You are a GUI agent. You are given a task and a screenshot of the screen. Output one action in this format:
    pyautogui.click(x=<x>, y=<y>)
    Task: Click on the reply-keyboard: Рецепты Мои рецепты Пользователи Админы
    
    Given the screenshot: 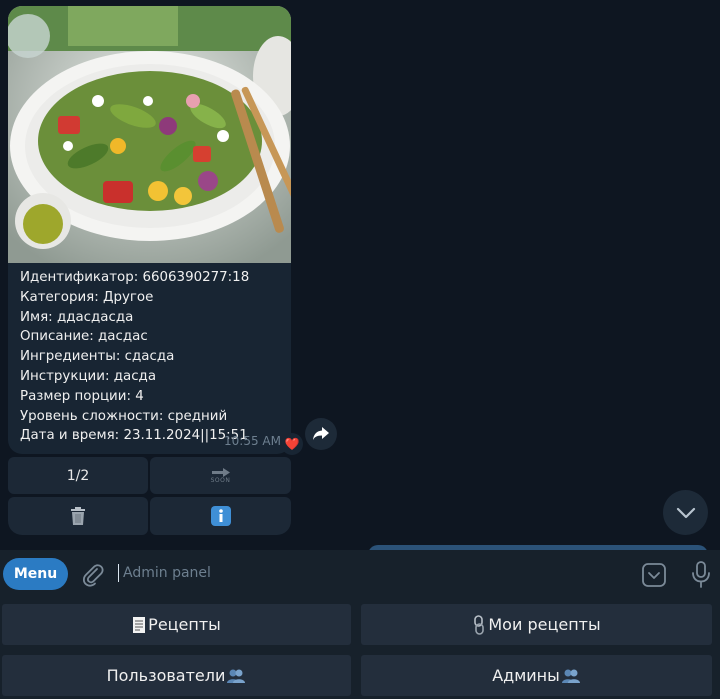 What is the action you would take?
    pyautogui.click(x=360, y=649)
    